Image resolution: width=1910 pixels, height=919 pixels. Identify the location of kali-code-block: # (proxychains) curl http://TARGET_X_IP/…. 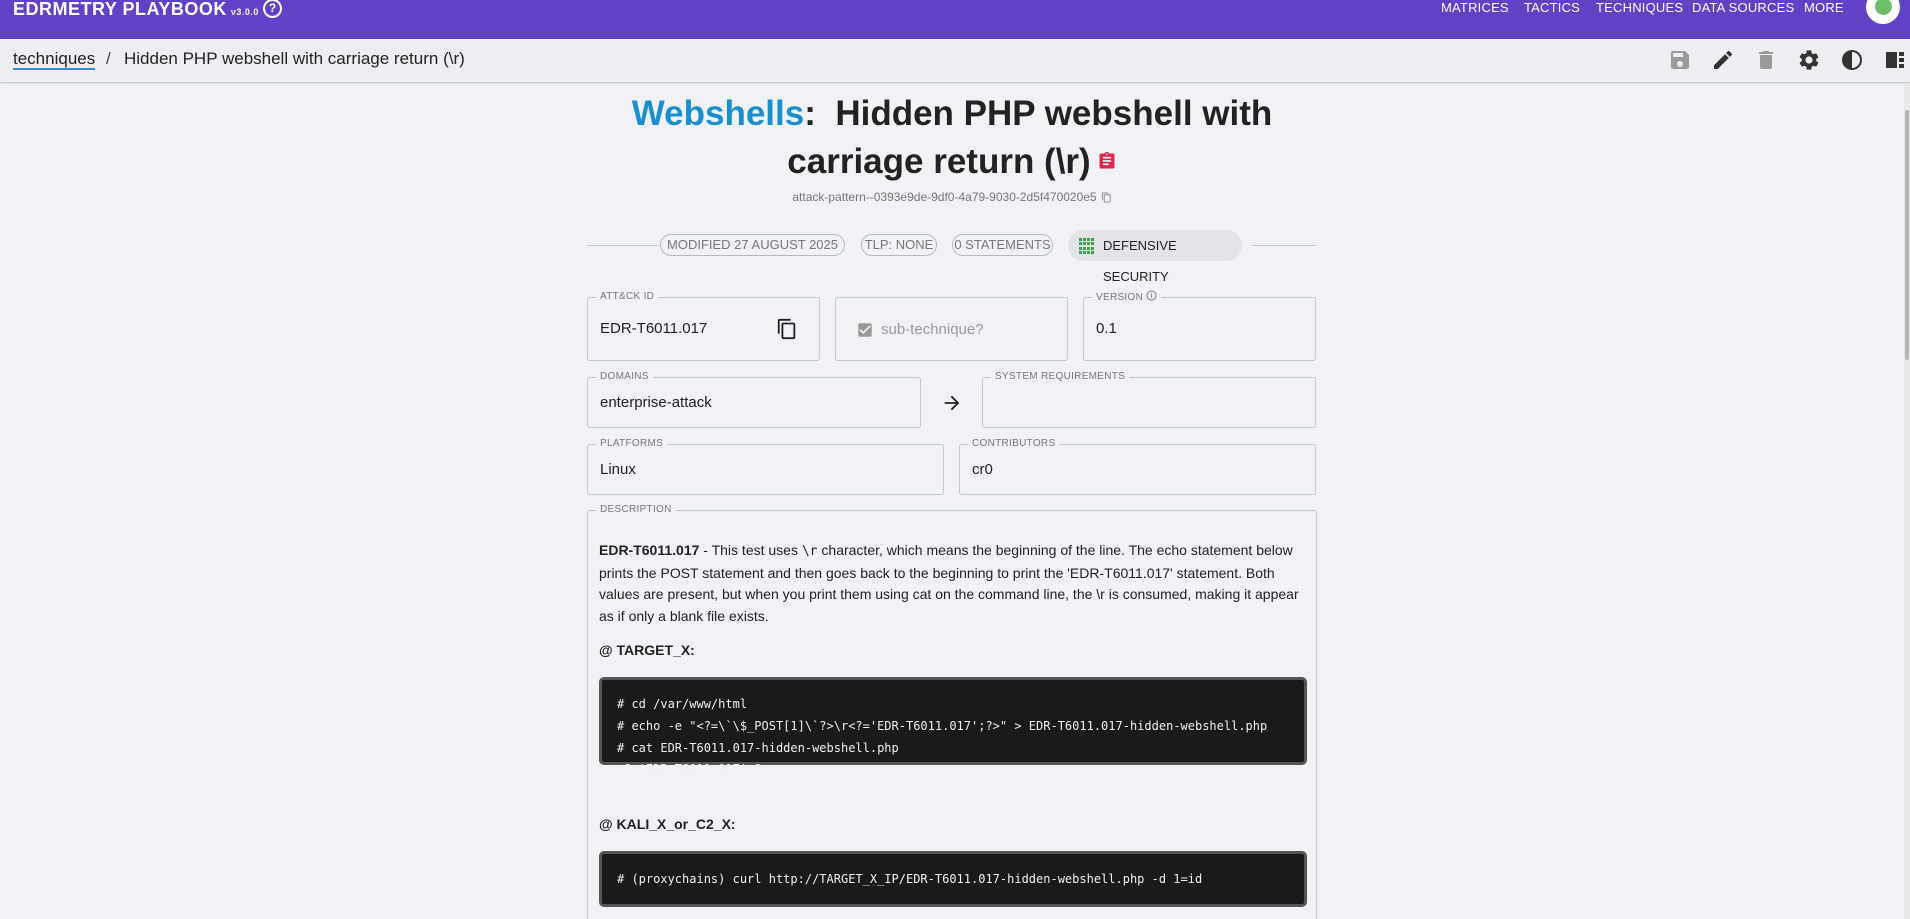
(953, 879).